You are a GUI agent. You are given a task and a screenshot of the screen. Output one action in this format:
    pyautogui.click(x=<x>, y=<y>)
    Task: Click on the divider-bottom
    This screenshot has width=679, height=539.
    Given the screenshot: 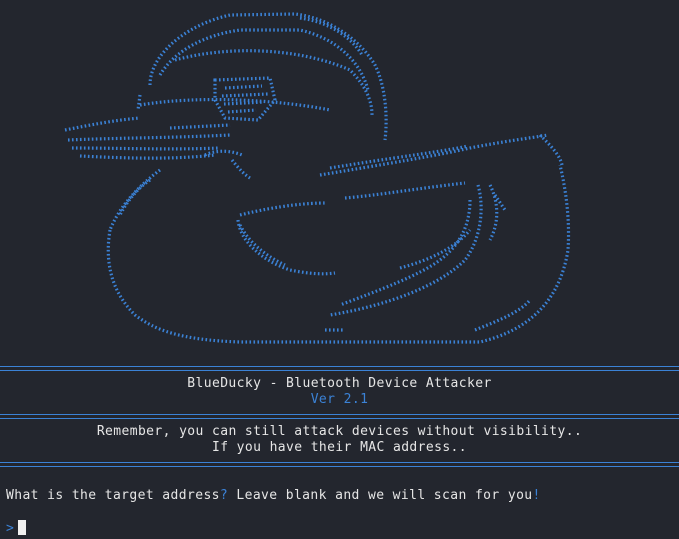 What is the action you would take?
    pyautogui.click(x=339, y=464)
    